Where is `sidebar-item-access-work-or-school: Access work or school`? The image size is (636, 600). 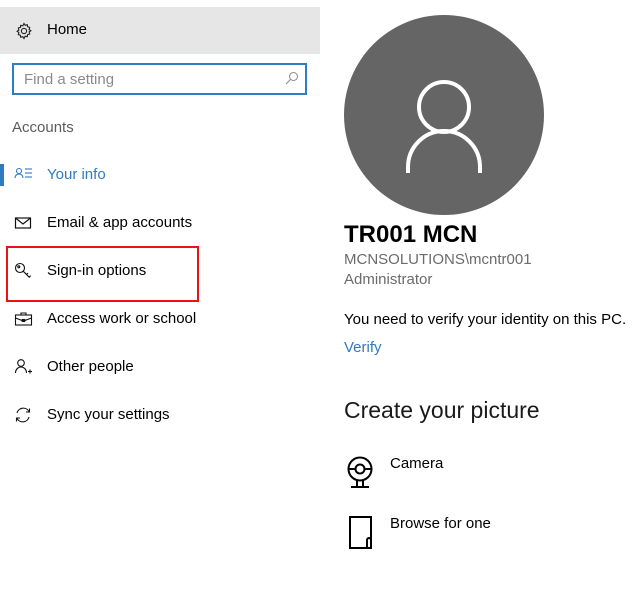 sidebar-item-access-work-or-school: Access work or school is located at coordinates (160, 319).